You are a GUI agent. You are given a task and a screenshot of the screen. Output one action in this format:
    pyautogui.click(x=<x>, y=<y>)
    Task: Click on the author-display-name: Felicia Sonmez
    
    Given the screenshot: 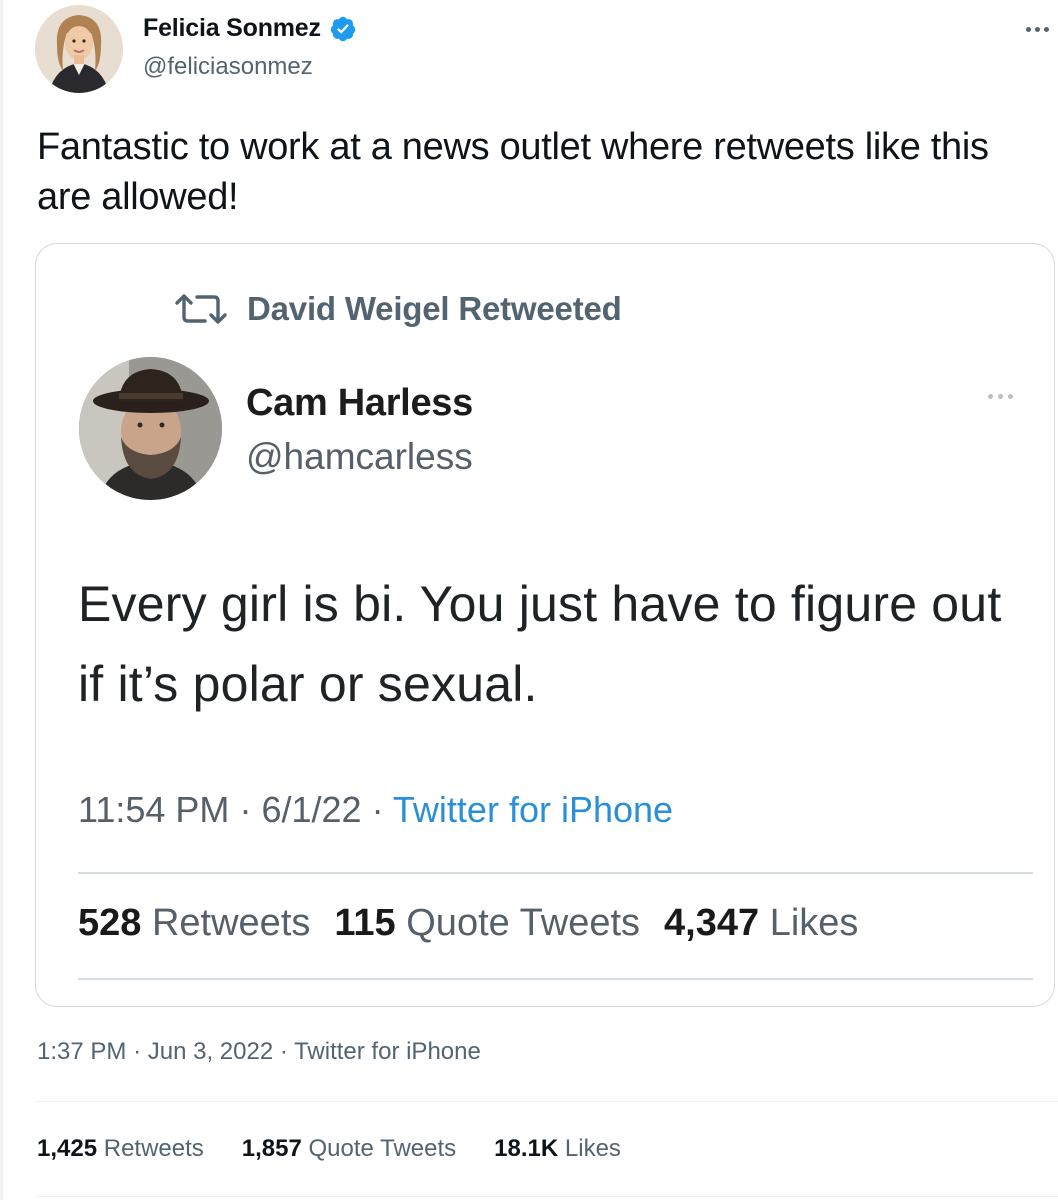 What is the action you would take?
    pyautogui.click(x=232, y=28)
    